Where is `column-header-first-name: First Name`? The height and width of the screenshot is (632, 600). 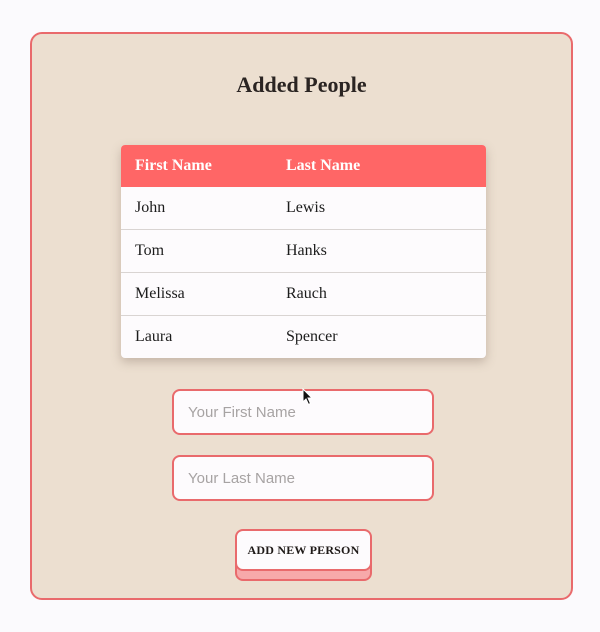 column-header-first-name: First Name is located at coordinates (173, 165).